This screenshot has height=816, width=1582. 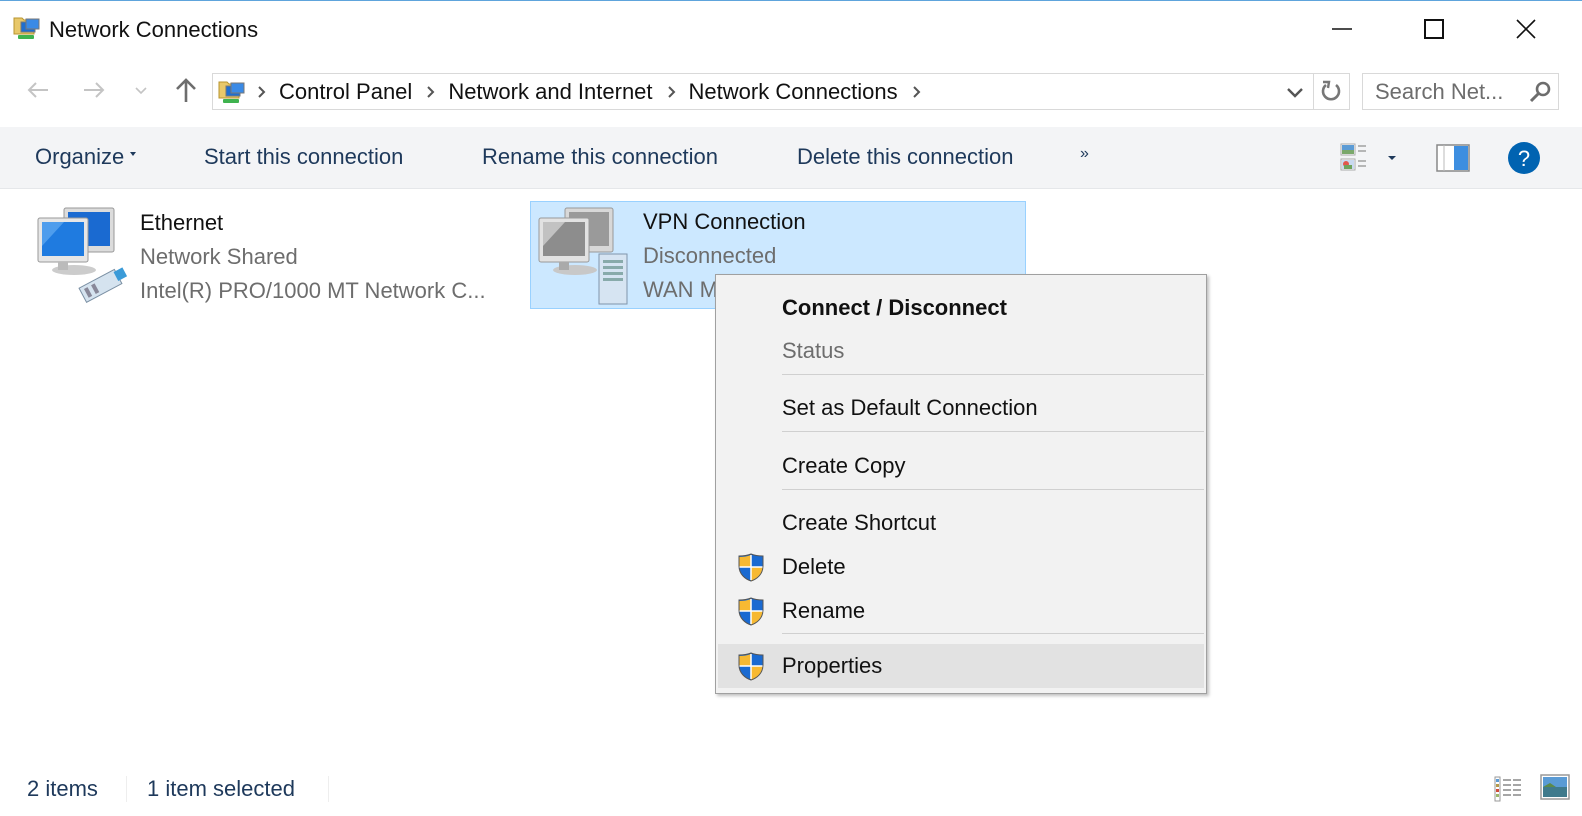 I want to click on menu-item-label: Create Shortcut, so click(x=859, y=522).